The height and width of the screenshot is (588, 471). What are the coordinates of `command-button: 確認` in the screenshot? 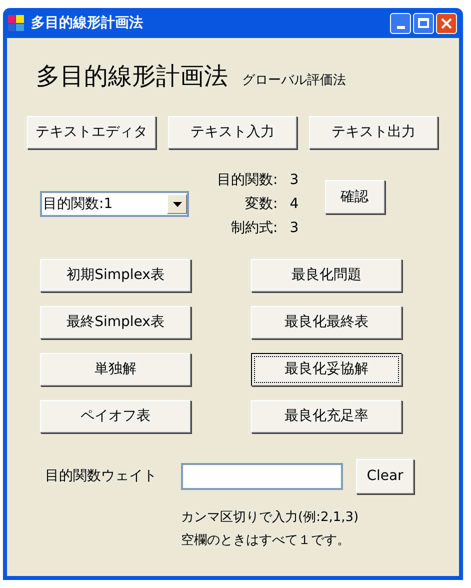 It's located at (354, 197).